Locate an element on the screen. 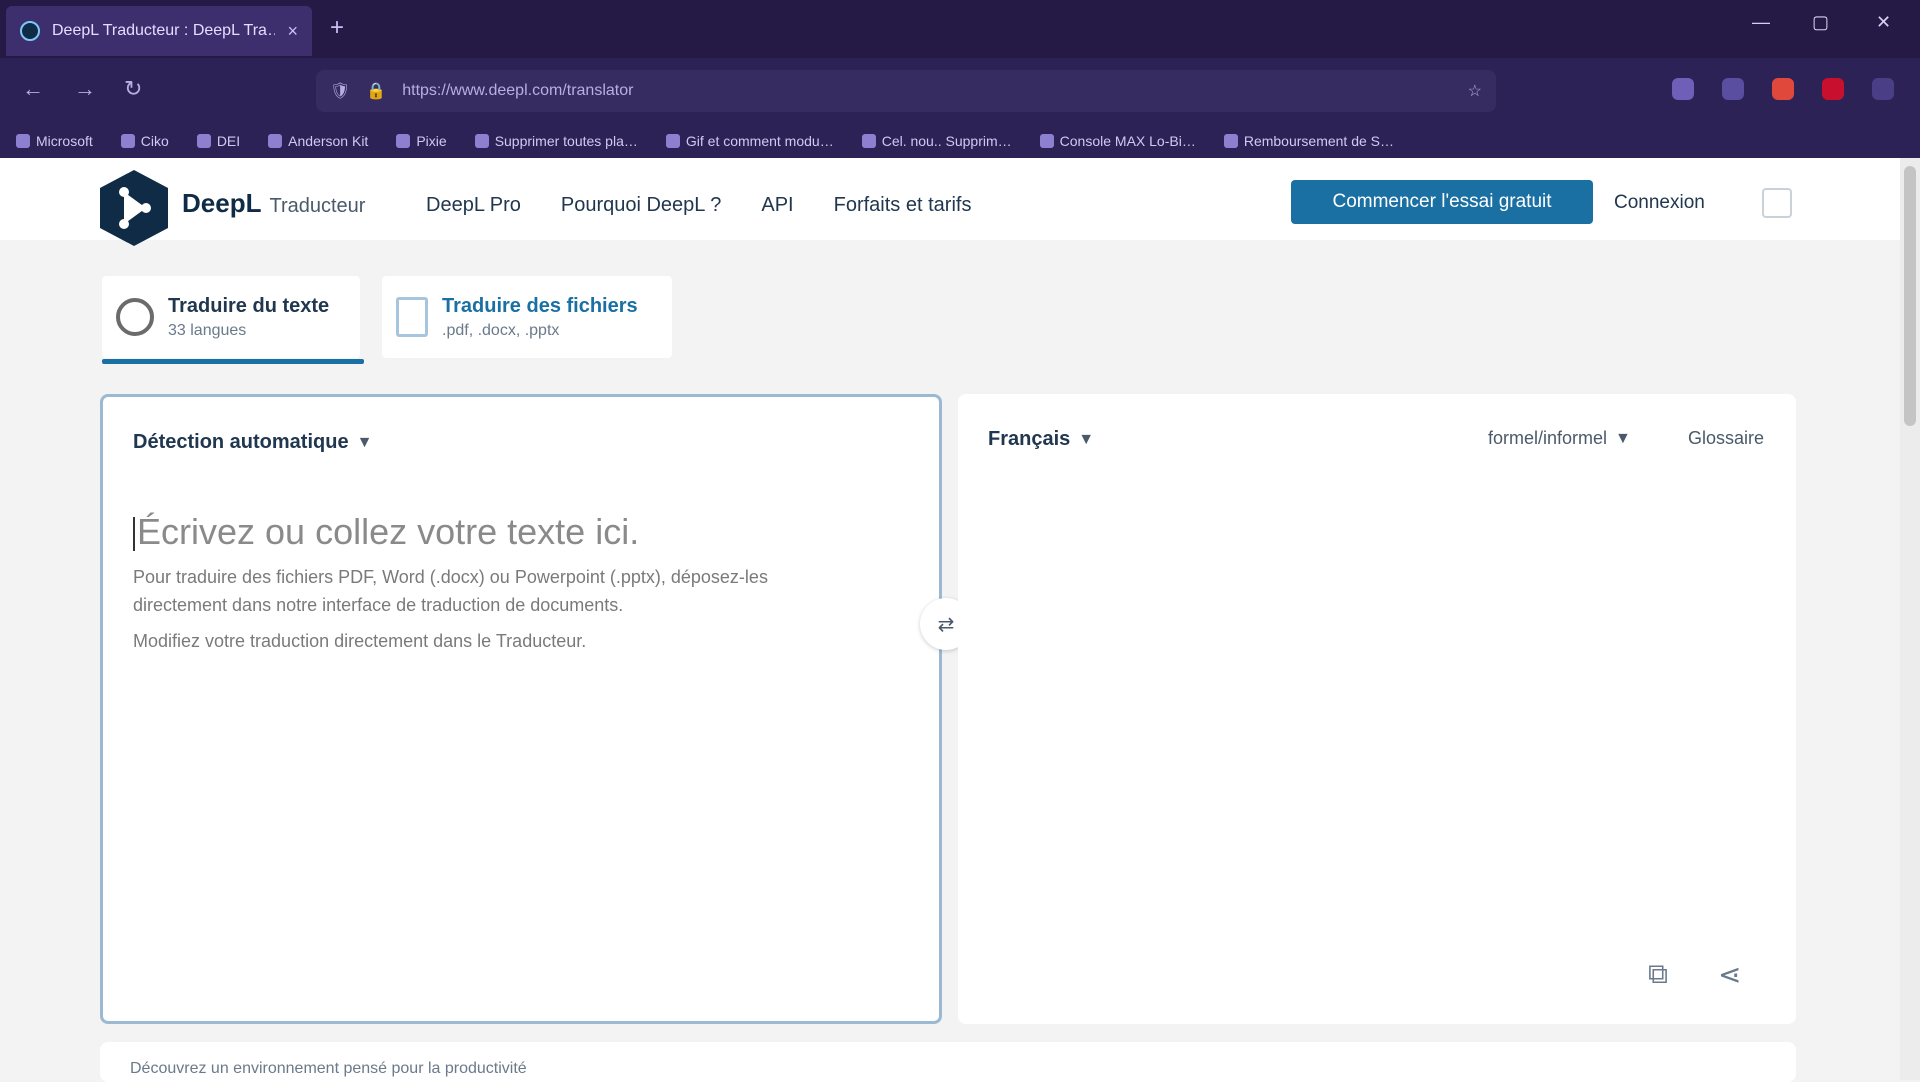 The image size is (1920, 1082). target-language-select: Français ▼ is located at coordinates (1041, 439).